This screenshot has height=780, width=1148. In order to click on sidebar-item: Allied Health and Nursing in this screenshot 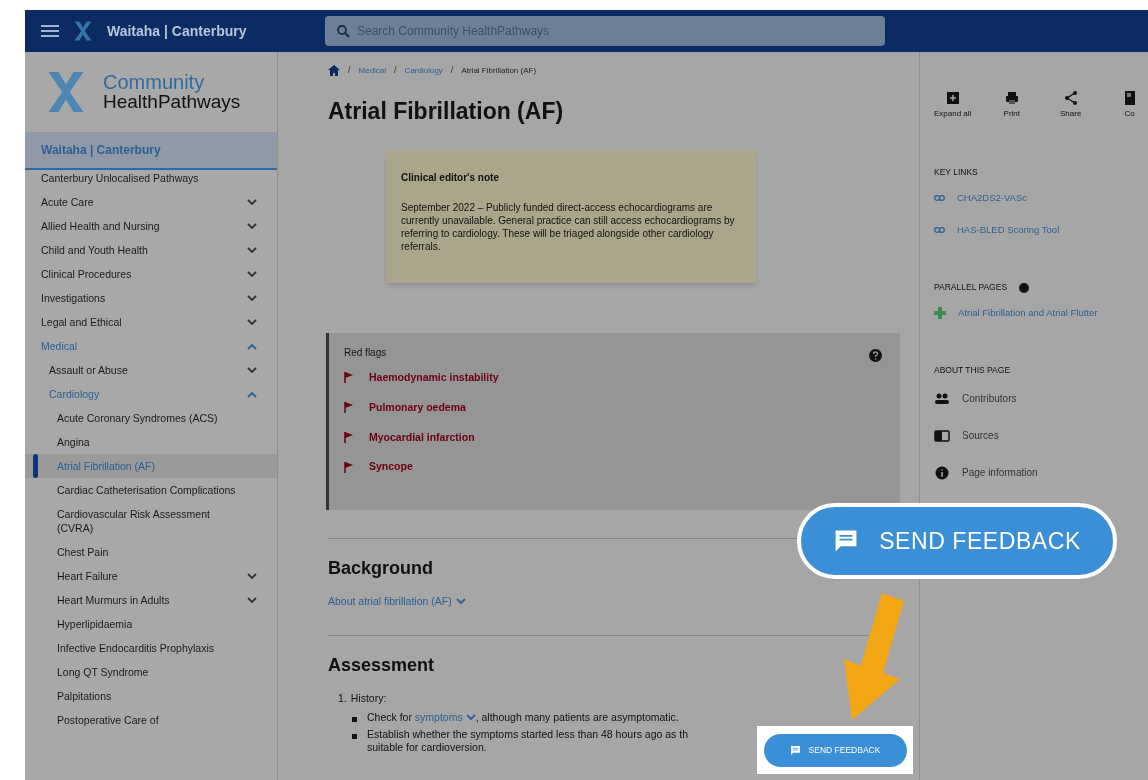, I will do `click(151, 226)`.